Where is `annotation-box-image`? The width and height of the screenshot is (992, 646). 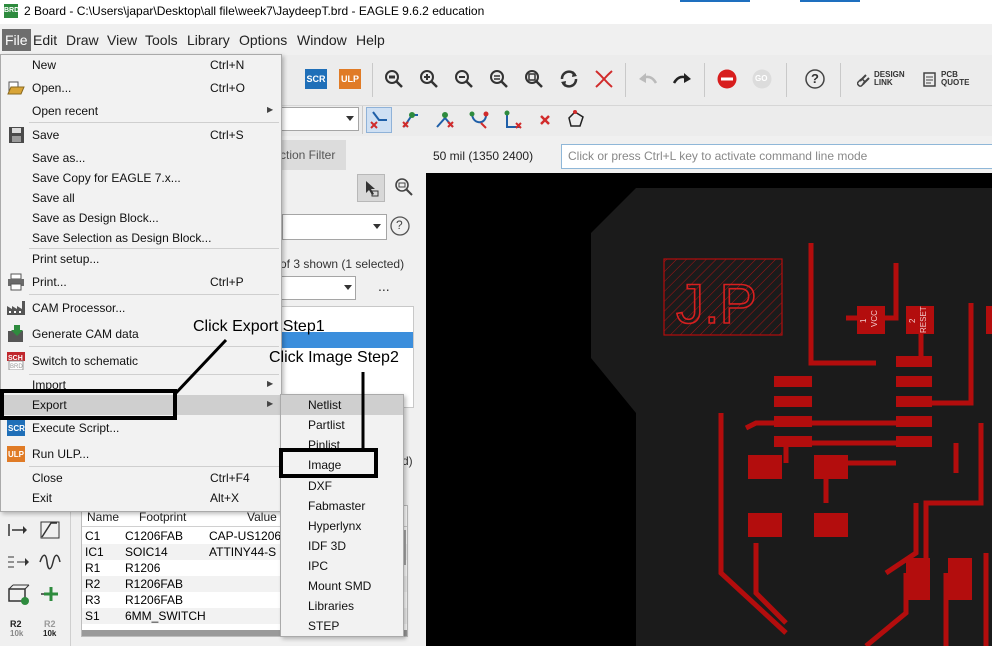 annotation-box-image is located at coordinates (328, 463).